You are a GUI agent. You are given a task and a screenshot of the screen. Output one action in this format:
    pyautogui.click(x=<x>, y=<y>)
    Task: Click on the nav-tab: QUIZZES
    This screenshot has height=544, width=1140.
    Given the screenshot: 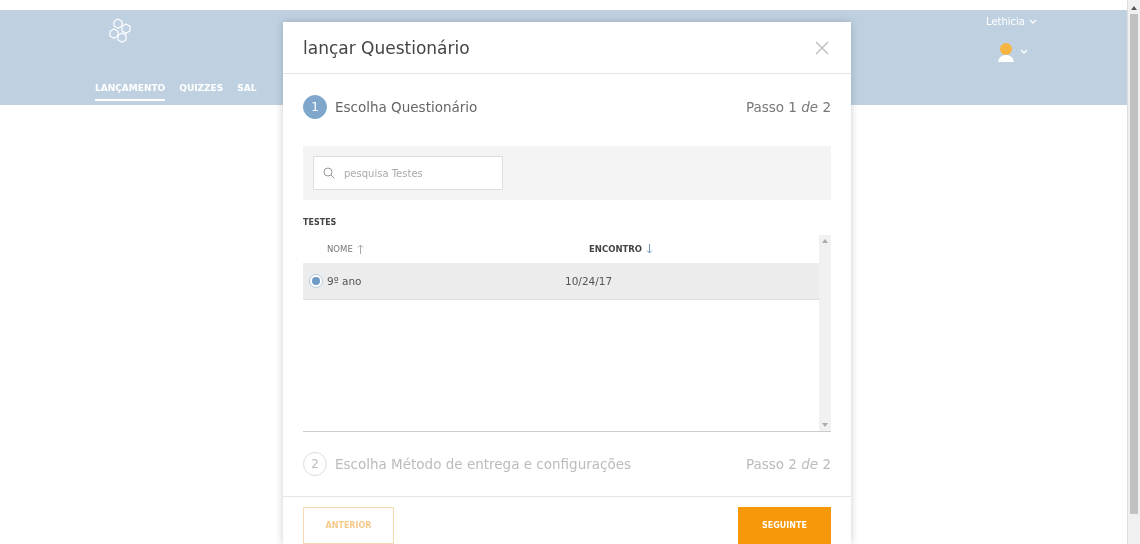 What is the action you would take?
    pyautogui.click(x=201, y=90)
    